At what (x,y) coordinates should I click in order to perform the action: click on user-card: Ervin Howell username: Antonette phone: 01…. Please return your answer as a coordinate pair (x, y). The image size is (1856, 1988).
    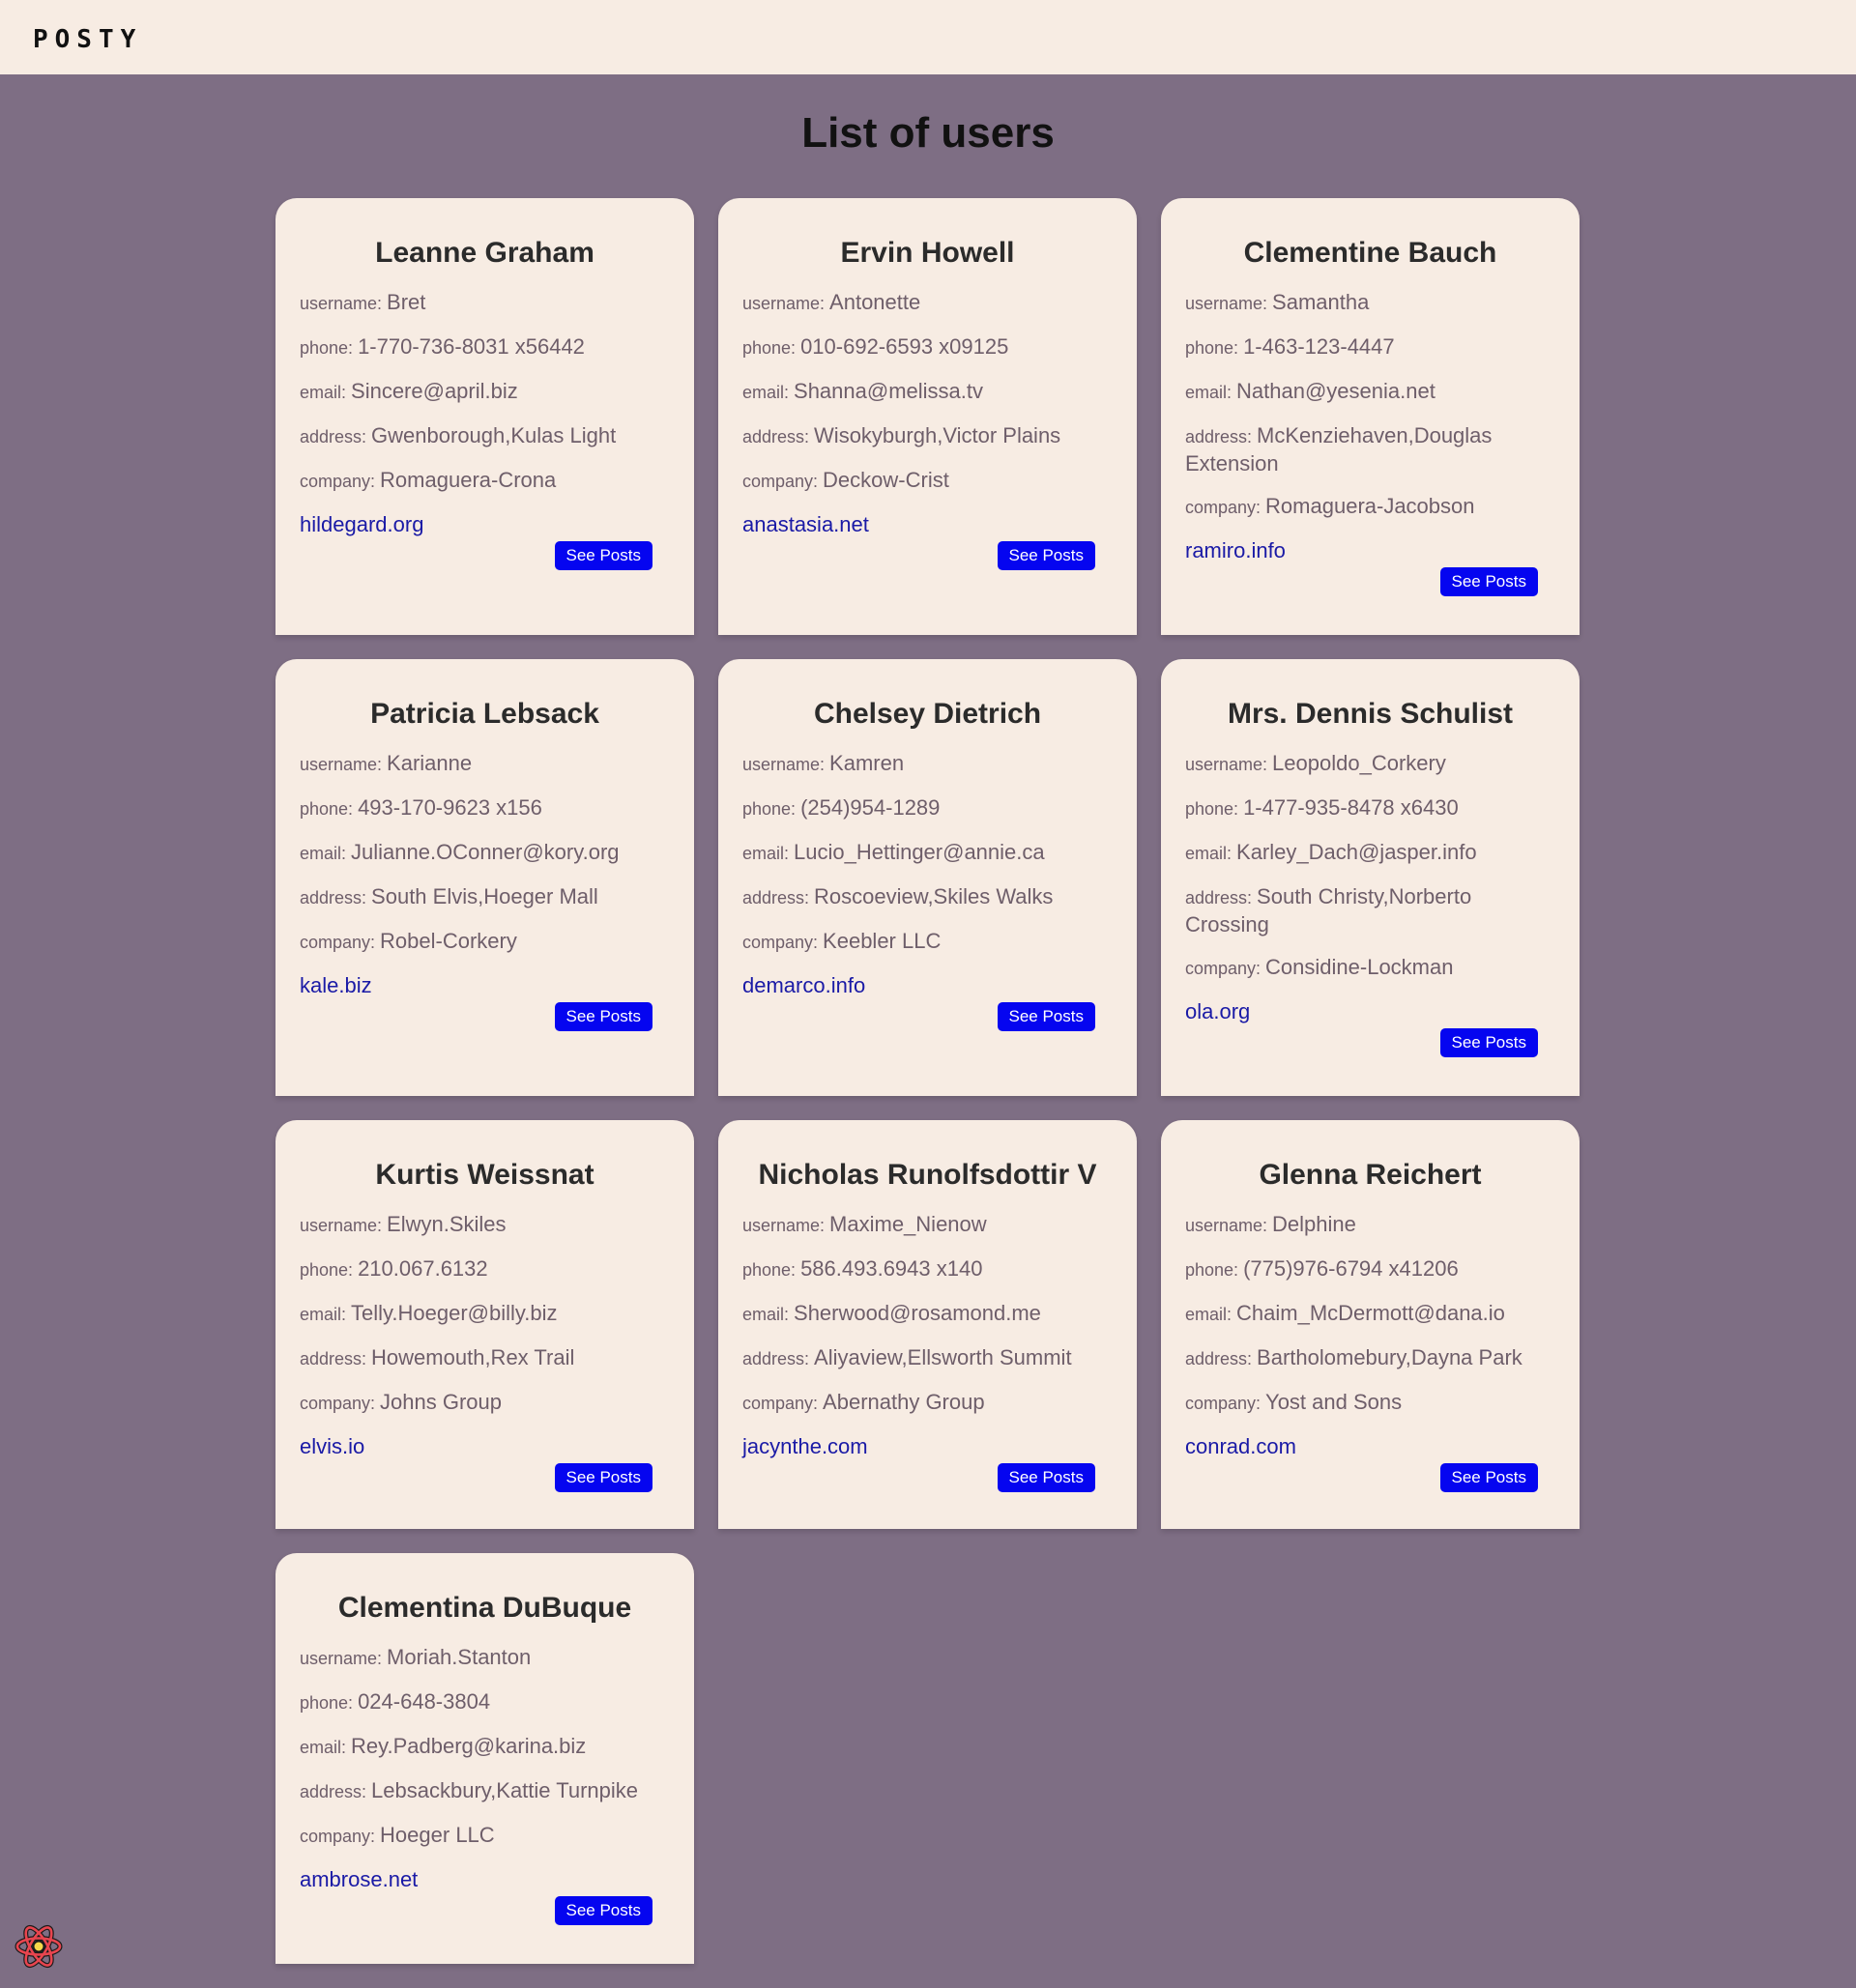
    Looking at the image, I should click on (928, 417).